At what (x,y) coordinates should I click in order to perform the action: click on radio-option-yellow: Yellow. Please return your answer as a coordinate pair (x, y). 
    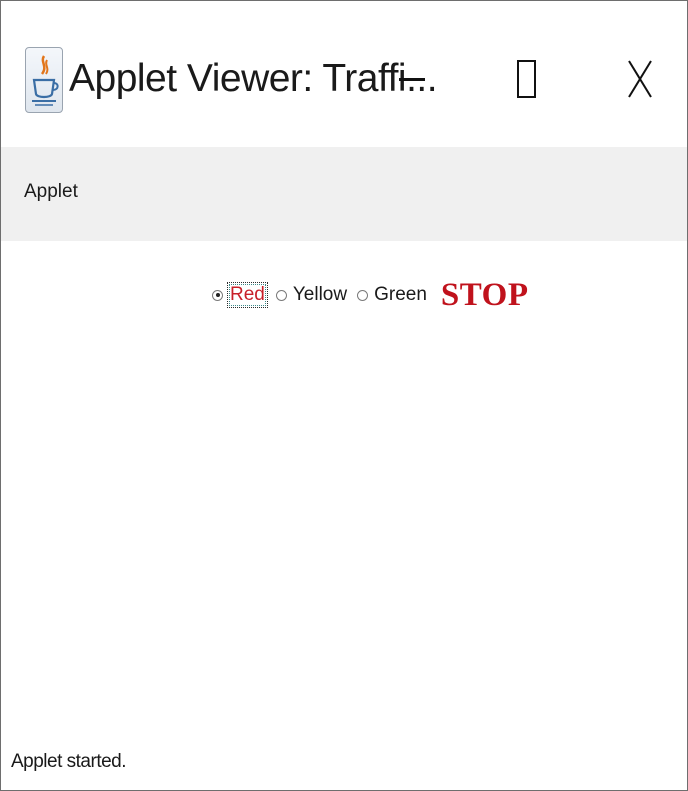
    Looking at the image, I should click on (312, 295).